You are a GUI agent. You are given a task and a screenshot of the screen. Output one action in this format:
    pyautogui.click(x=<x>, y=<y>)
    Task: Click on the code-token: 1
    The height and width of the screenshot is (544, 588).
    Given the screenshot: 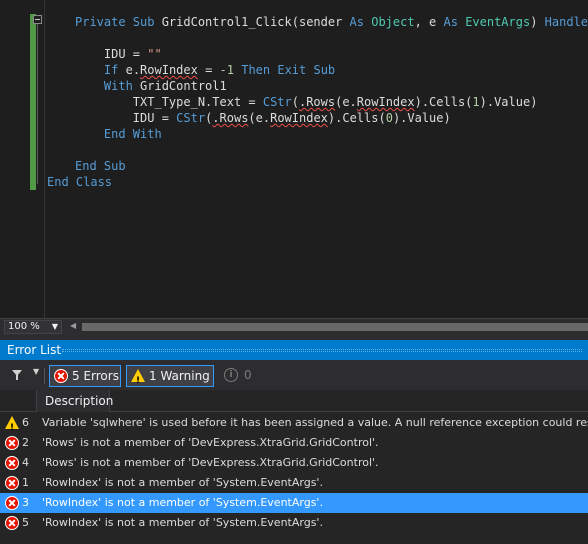 What is the action you would take?
    pyautogui.click(x=476, y=102)
    